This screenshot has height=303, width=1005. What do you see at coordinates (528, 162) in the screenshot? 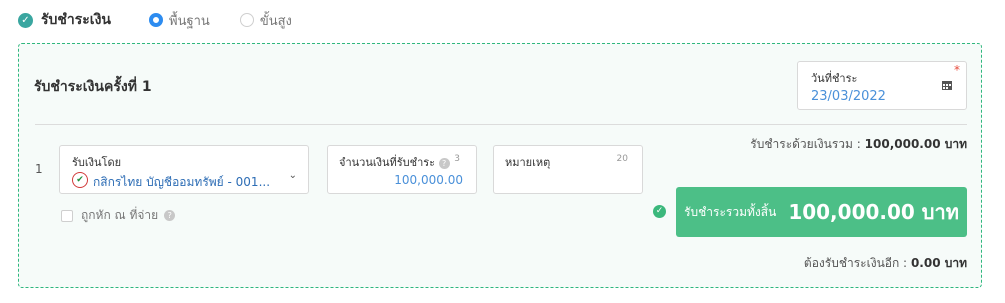
I see `note-label: หมายเหตุ` at bounding box center [528, 162].